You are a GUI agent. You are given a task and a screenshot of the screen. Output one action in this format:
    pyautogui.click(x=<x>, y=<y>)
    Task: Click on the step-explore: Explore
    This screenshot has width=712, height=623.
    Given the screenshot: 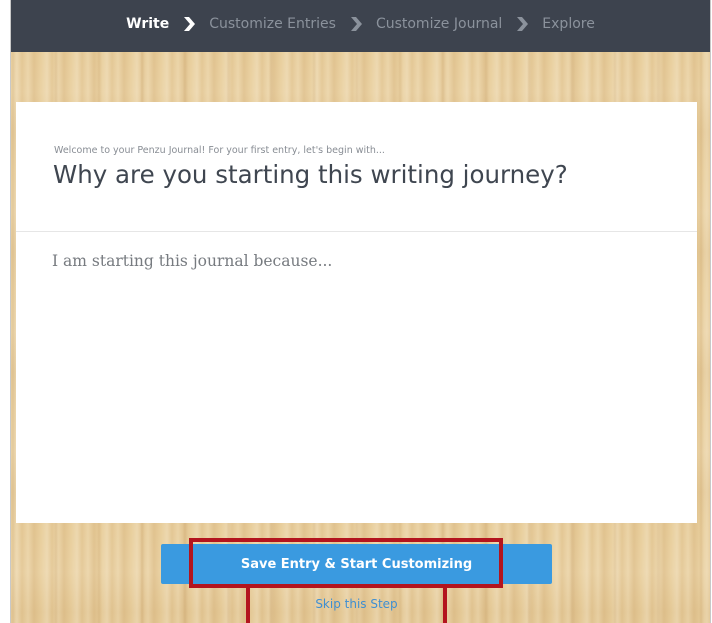 What is the action you would take?
    pyautogui.click(x=568, y=24)
    